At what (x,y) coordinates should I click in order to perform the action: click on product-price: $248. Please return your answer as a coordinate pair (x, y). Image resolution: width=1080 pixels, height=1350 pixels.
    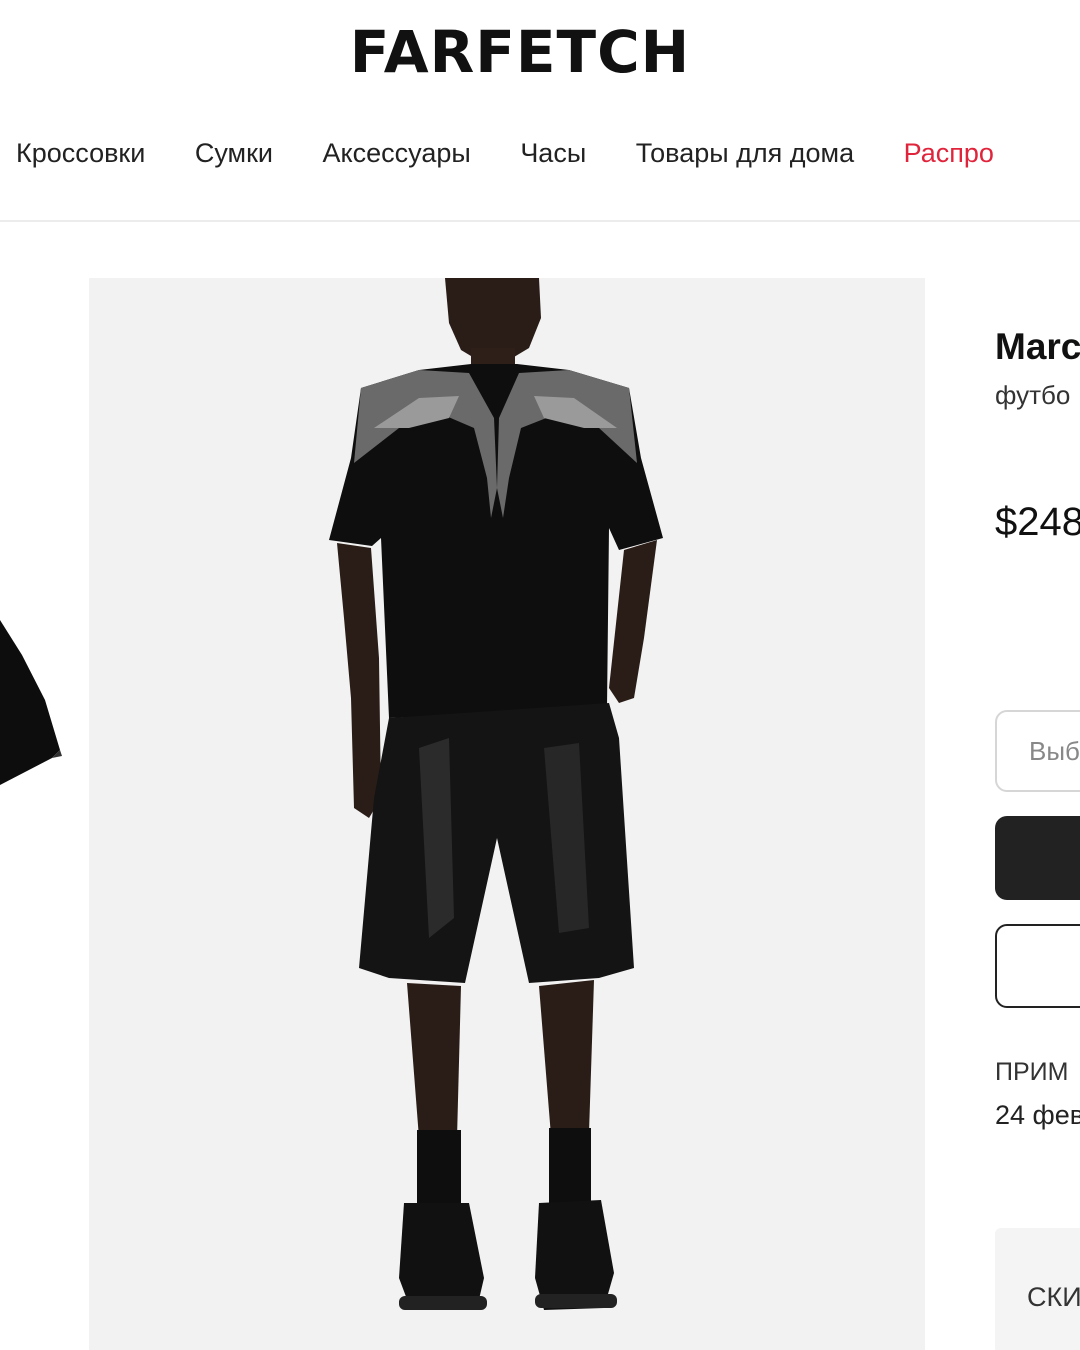
    Looking at the image, I should click on (1037, 522).